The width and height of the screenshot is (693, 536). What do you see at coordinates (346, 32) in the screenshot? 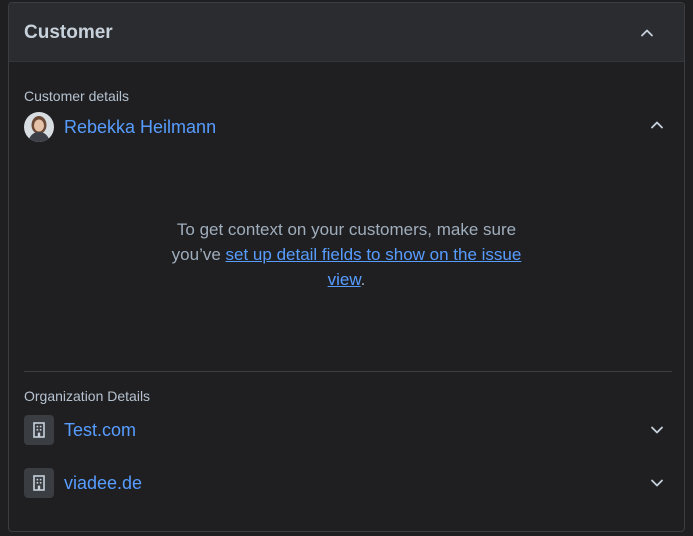
I see `panel-header: Customer` at bounding box center [346, 32].